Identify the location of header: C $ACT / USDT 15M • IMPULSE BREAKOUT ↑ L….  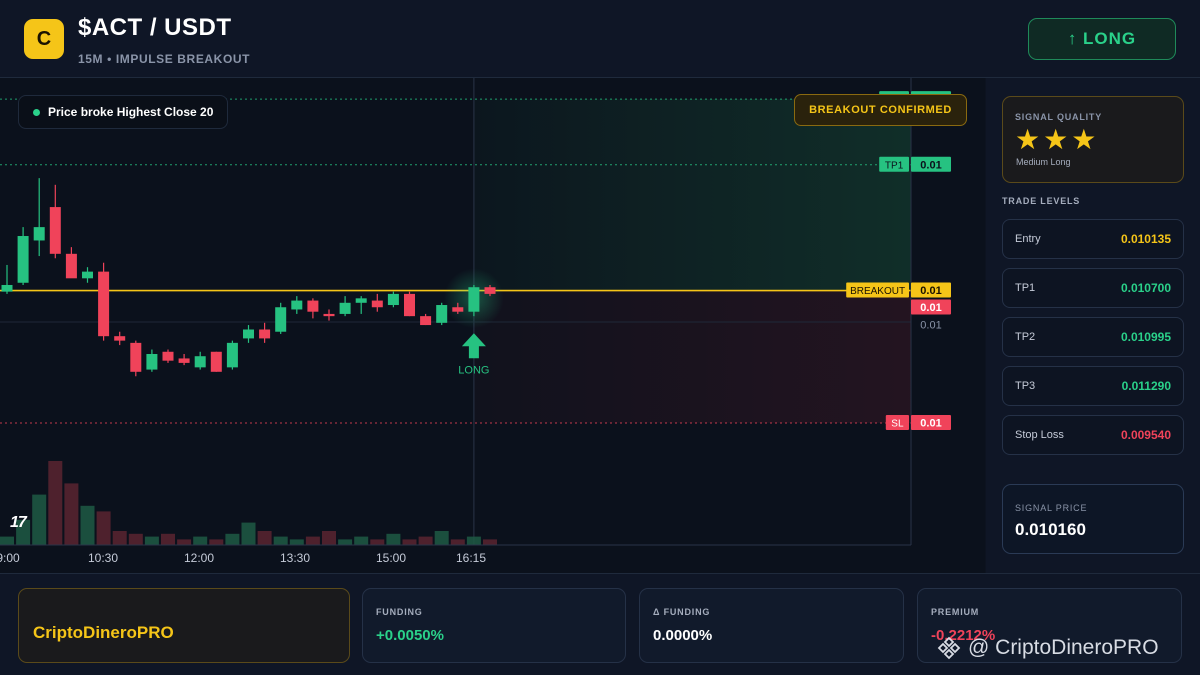
(600, 39).